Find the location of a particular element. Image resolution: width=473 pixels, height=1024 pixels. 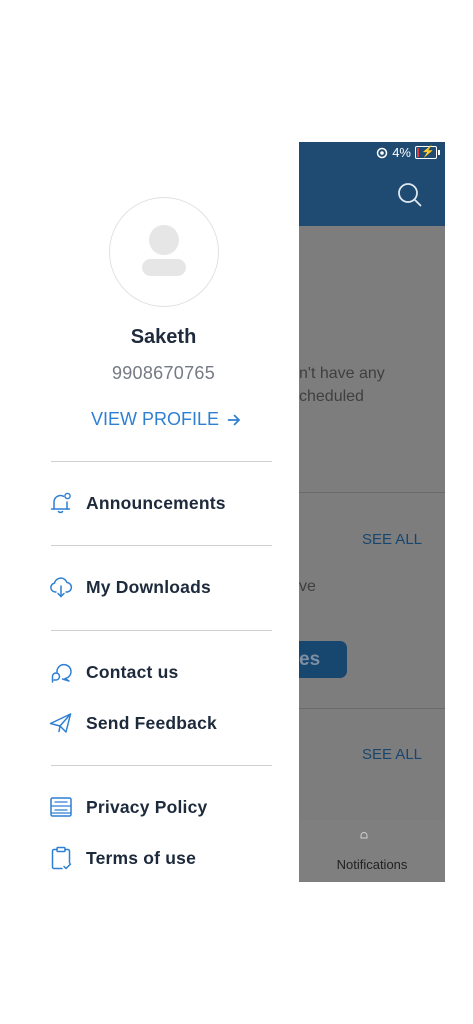

send-icon is located at coordinates (61, 723).